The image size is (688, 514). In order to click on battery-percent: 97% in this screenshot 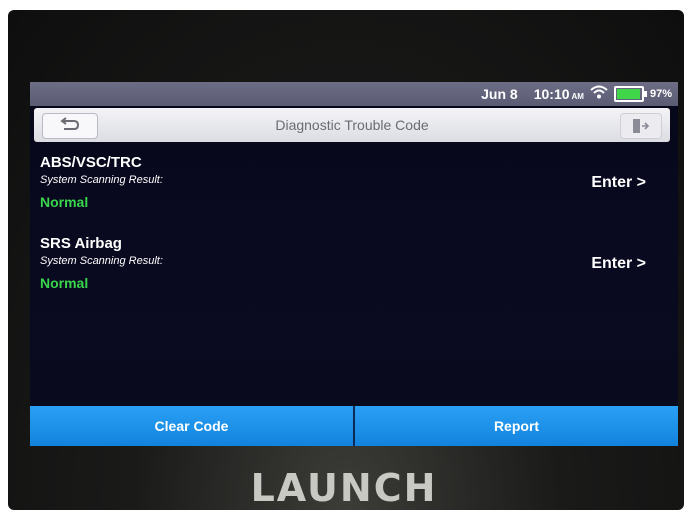, I will do `click(660, 93)`.